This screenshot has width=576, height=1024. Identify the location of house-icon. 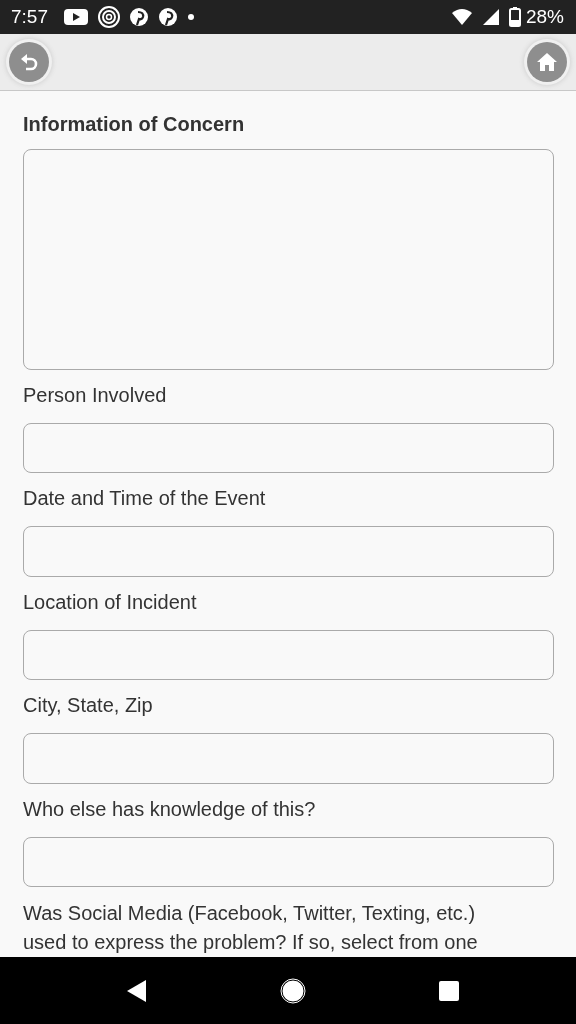
(547, 62).